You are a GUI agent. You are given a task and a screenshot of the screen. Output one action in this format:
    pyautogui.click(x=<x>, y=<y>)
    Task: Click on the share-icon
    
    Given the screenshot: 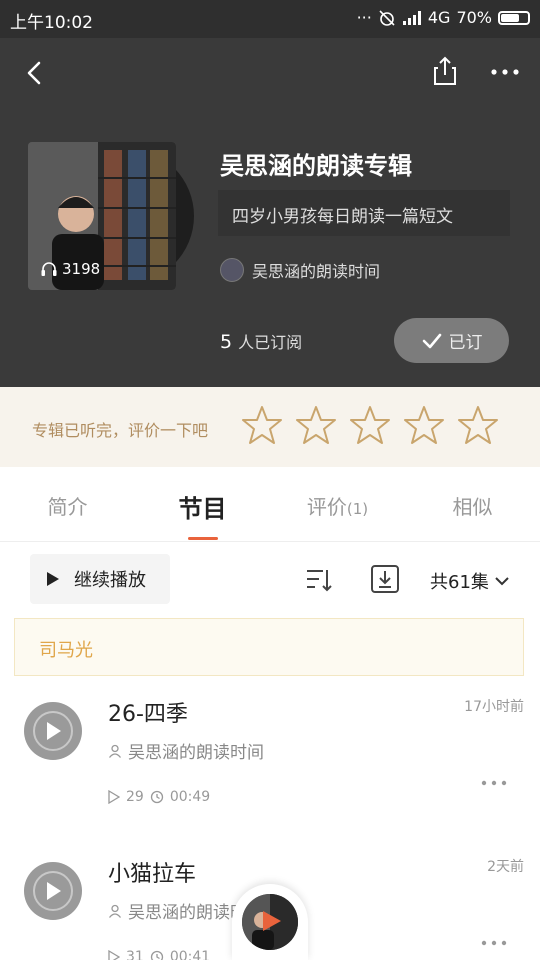 What is the action you would take?
    pyautogui.click(x=445, y=70)
    